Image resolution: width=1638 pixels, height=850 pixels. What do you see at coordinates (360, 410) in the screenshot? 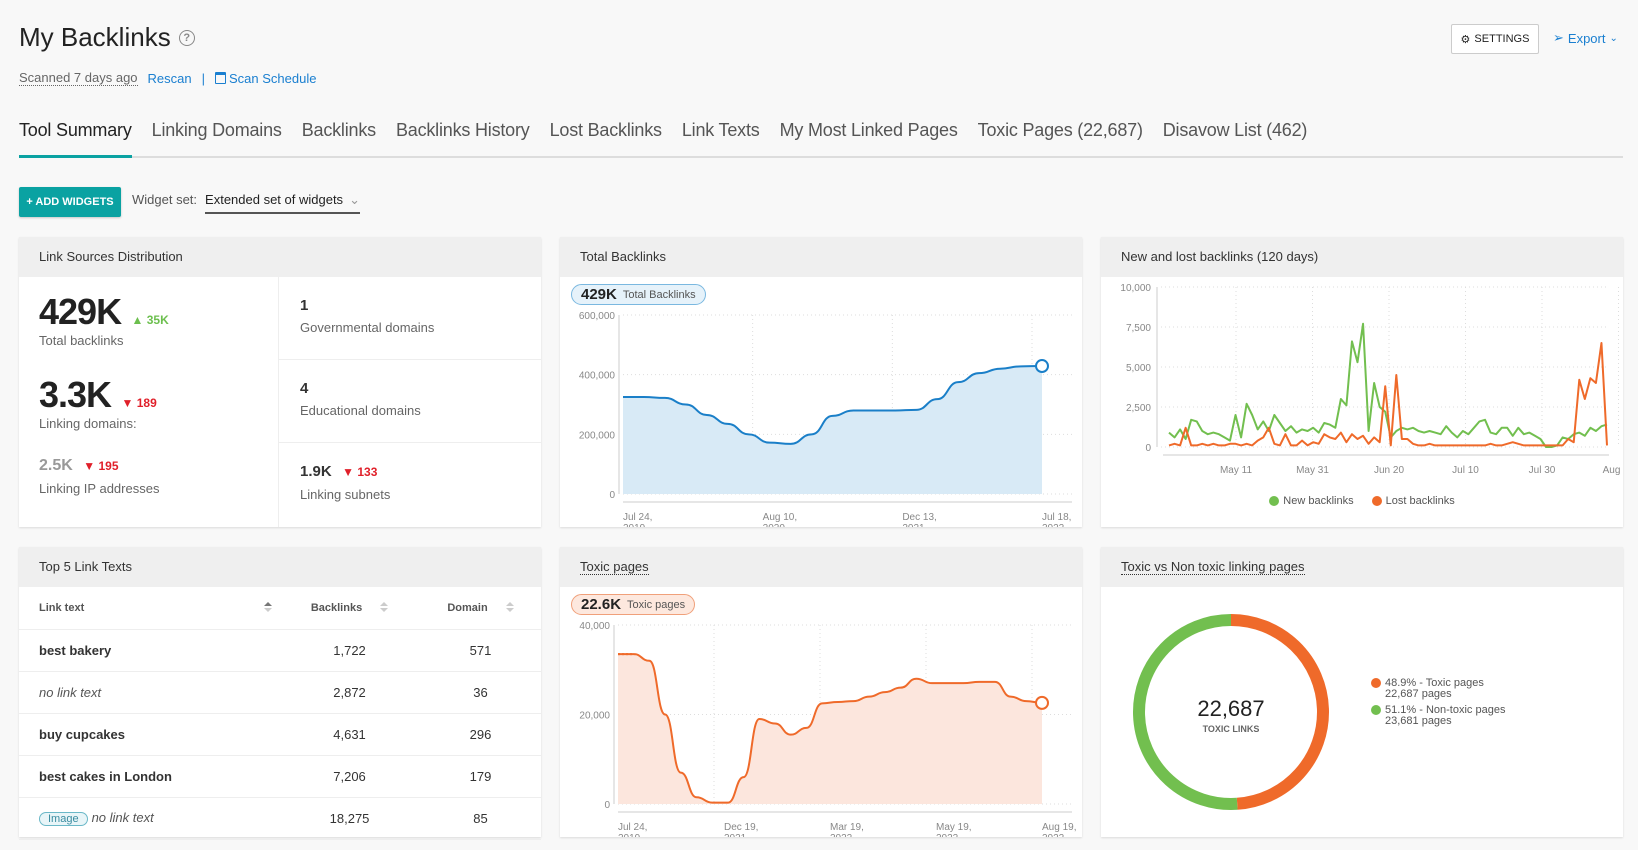
I see `metric-label: Educational domains` at bounding box center [360, 410].